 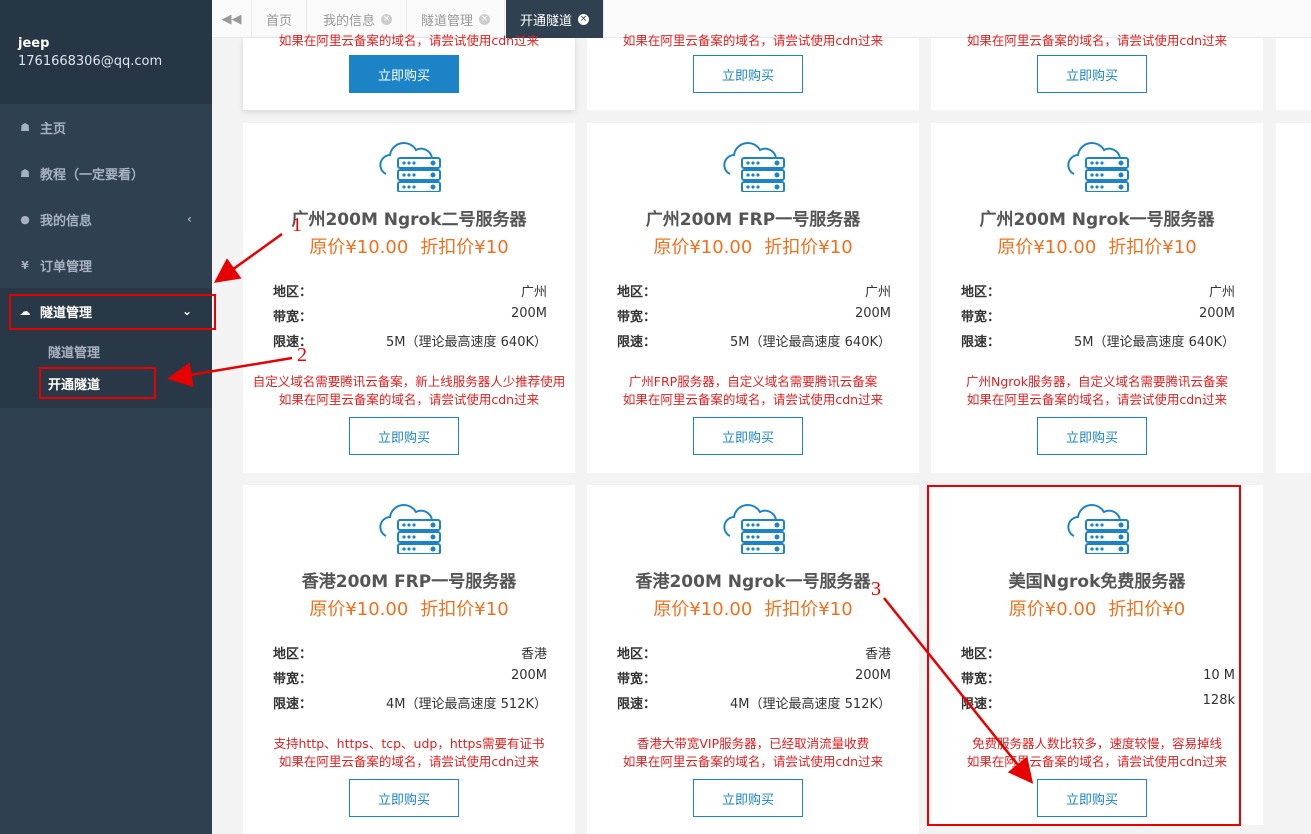 I want to click on yen-icon: ¥, so click(x=25, y=265).